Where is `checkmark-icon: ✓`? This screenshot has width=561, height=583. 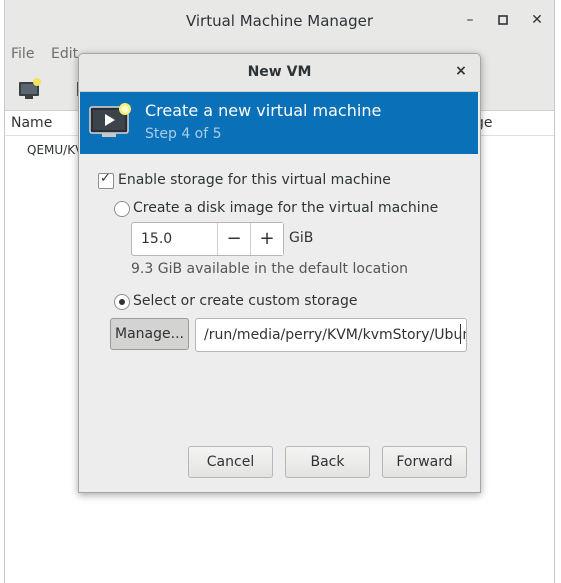
checkmark-icon: ✓ is located at coordinates (105, 178).